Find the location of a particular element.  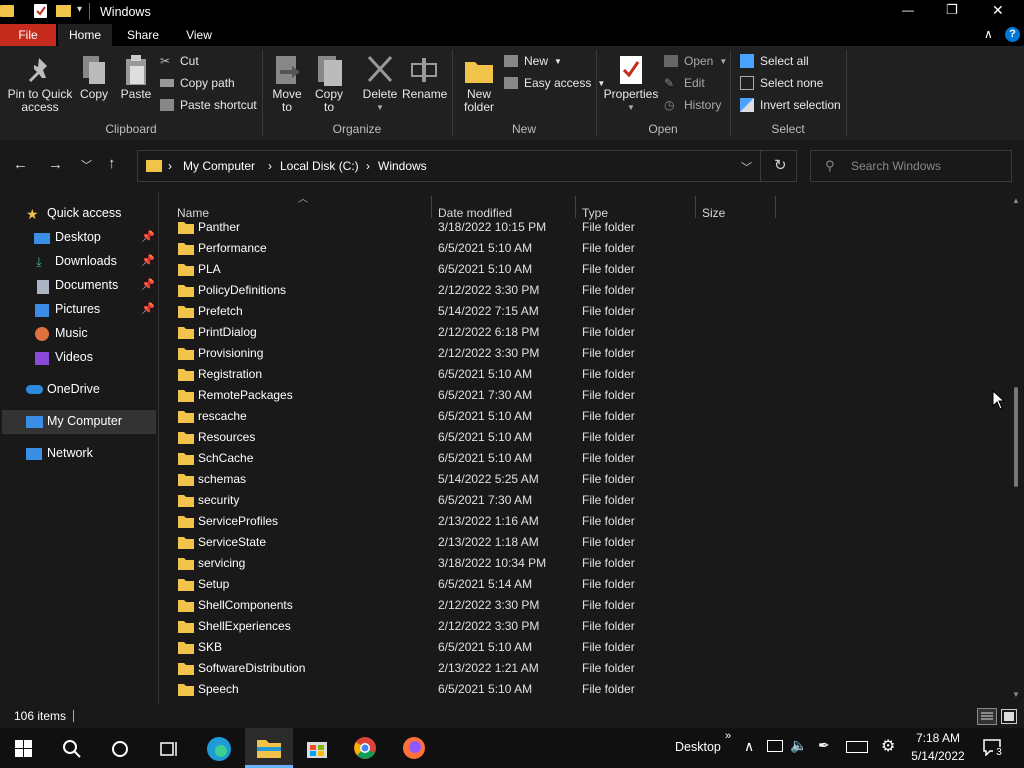

scroll-up-icon: ▲ is located at coordinates (1016, 200).